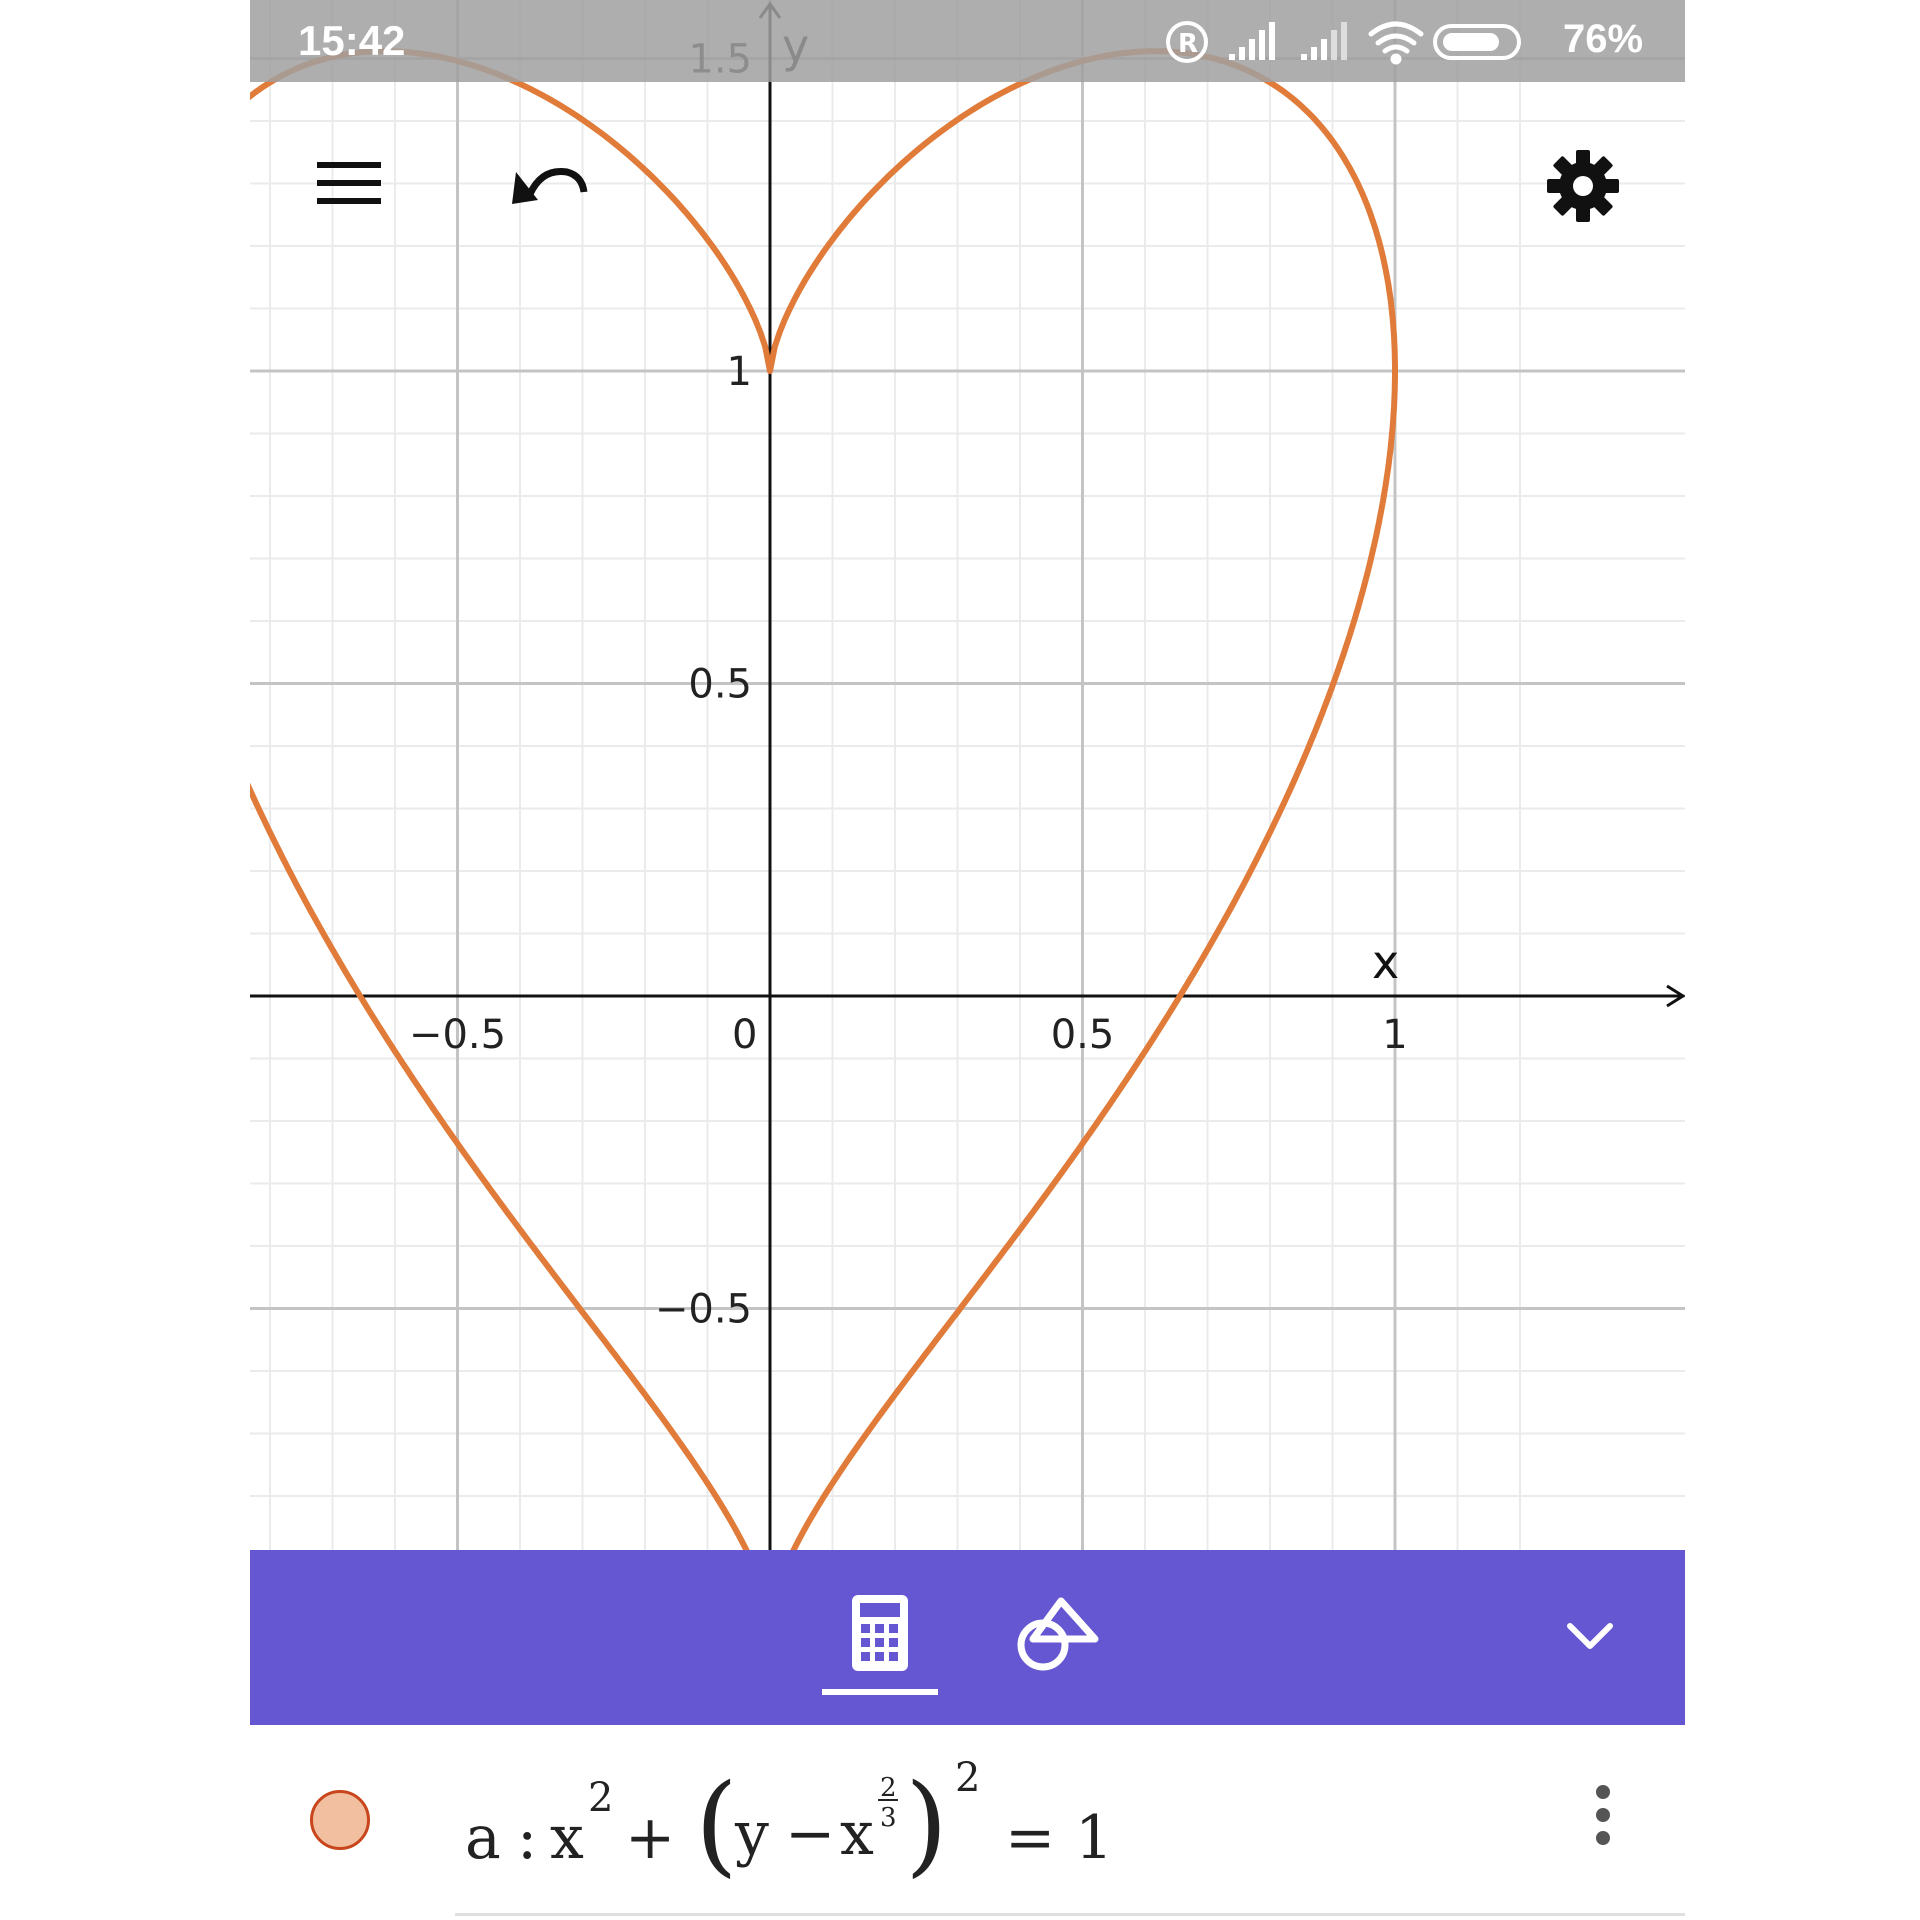  What do you see at coordinates (967, 41) in the screenshot?
I see `status-bar: 15:42 R 76%` at bounding box center [967, 41].